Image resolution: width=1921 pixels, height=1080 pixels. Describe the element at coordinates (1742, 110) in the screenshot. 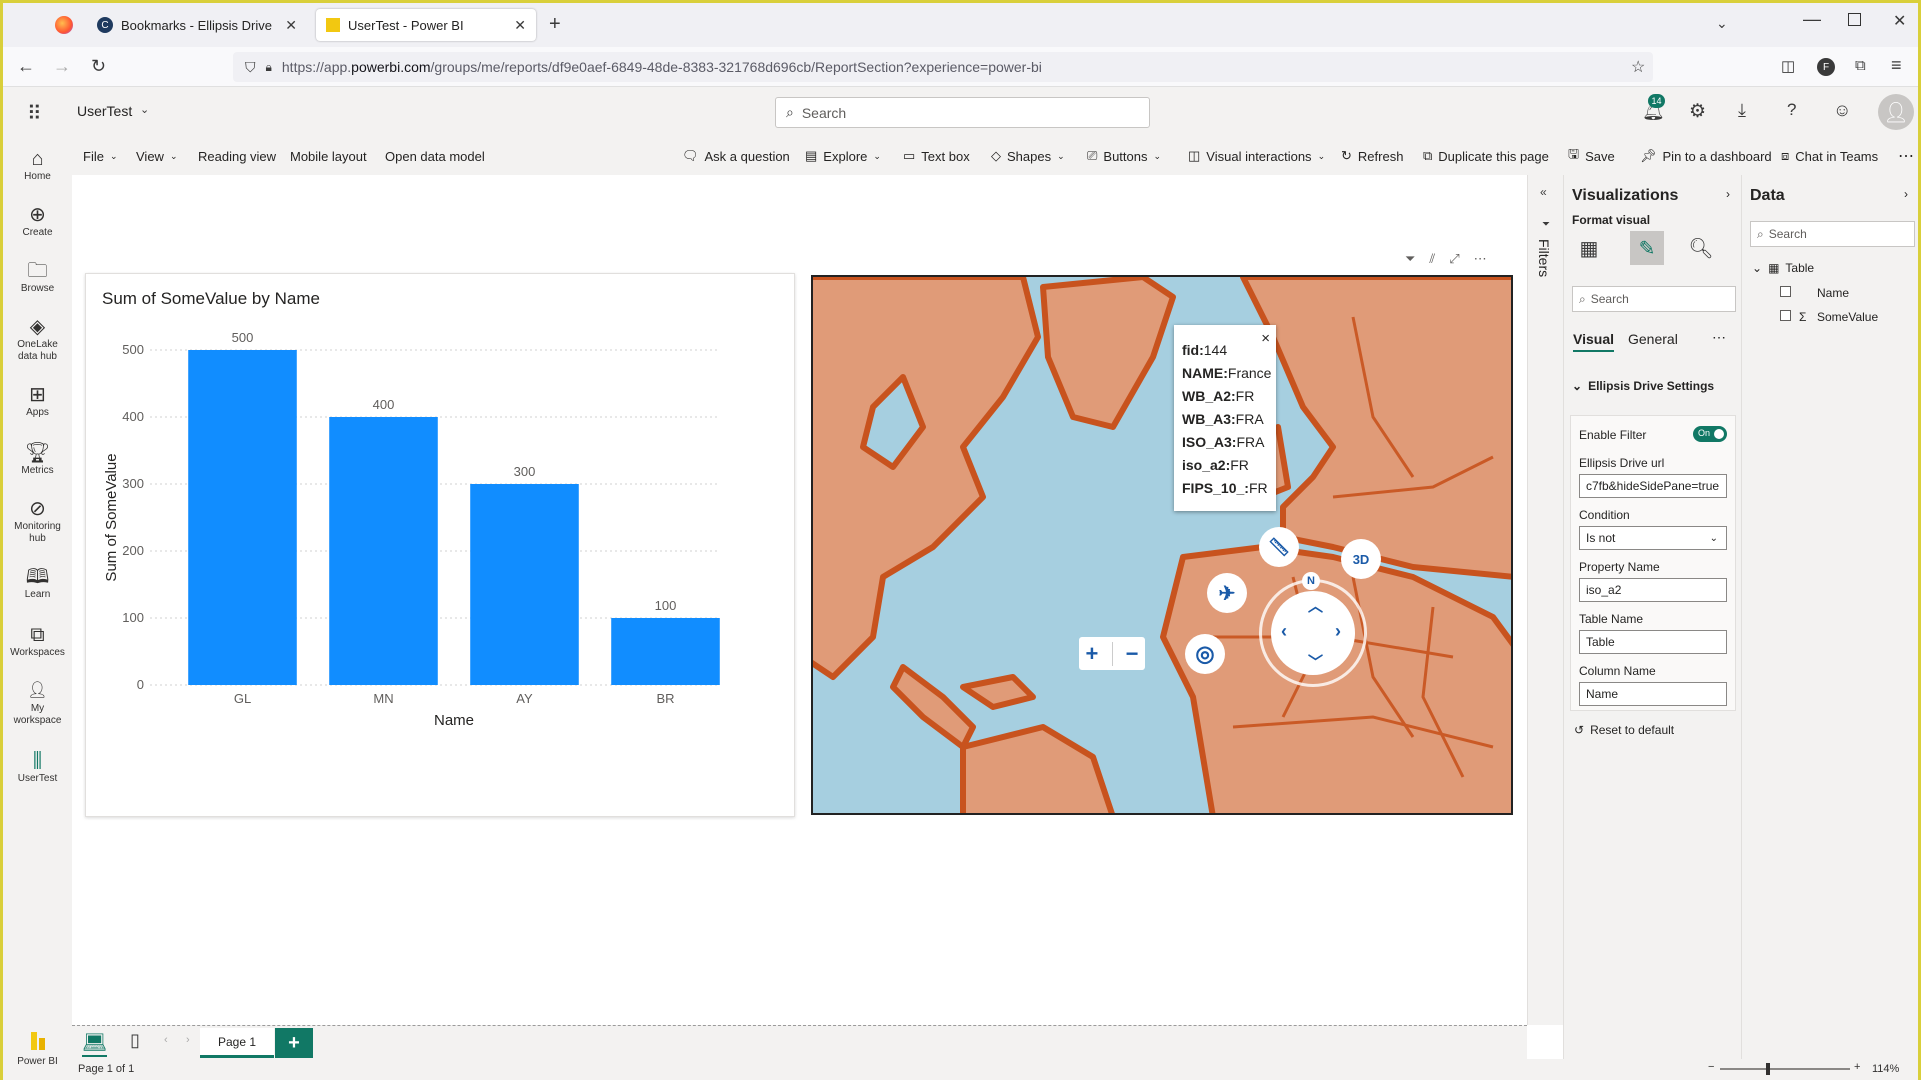

I see `download-icon: ⤓` at that location.